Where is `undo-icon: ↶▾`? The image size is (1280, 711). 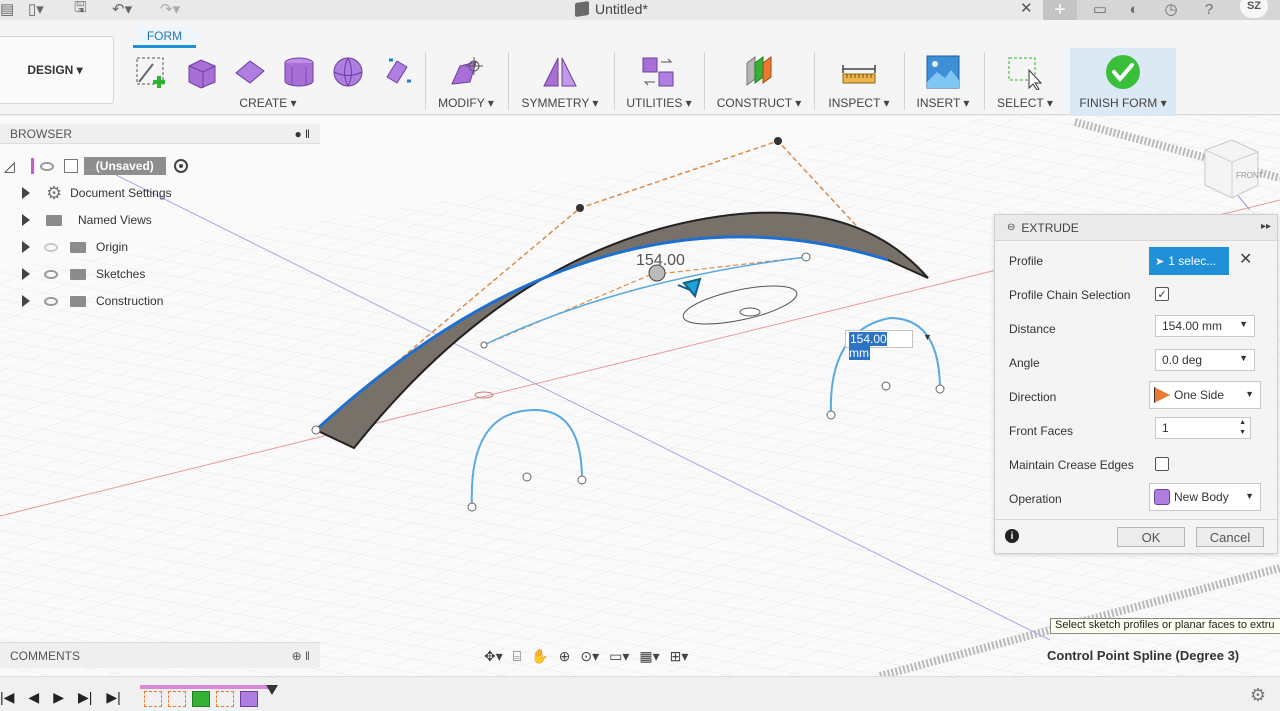 undo-icon: ↶▾ is located at coordinates (122, 10).